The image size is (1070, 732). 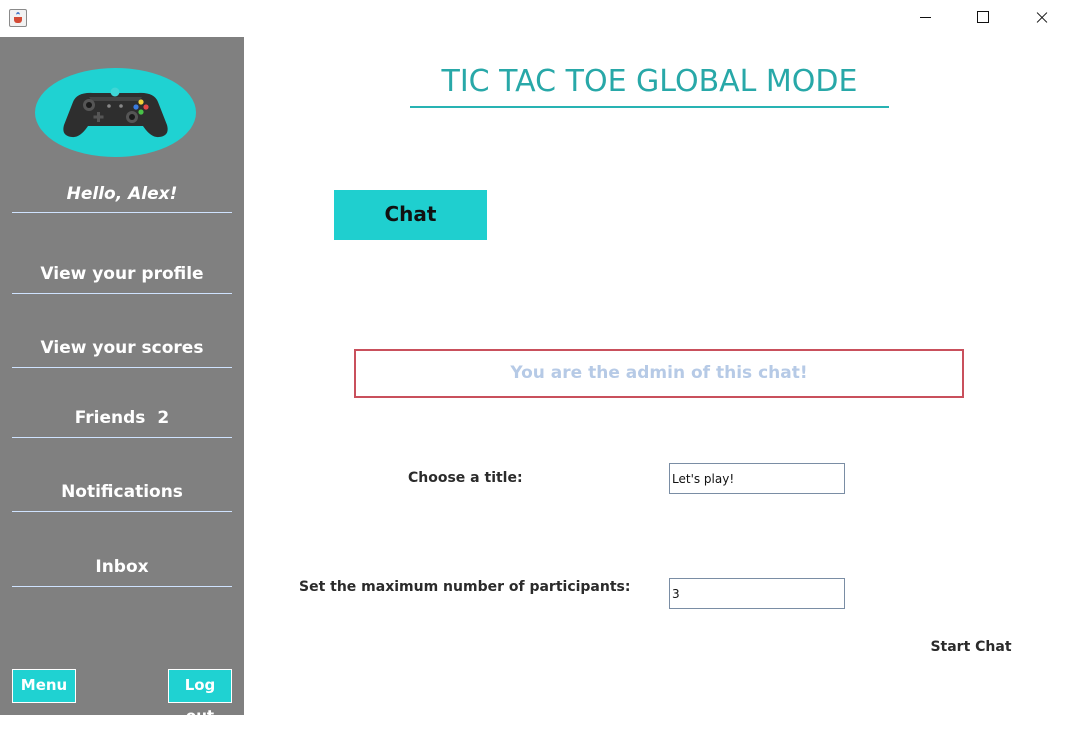 I want to click on logout-button: Log out, so click(x=200, y=697).